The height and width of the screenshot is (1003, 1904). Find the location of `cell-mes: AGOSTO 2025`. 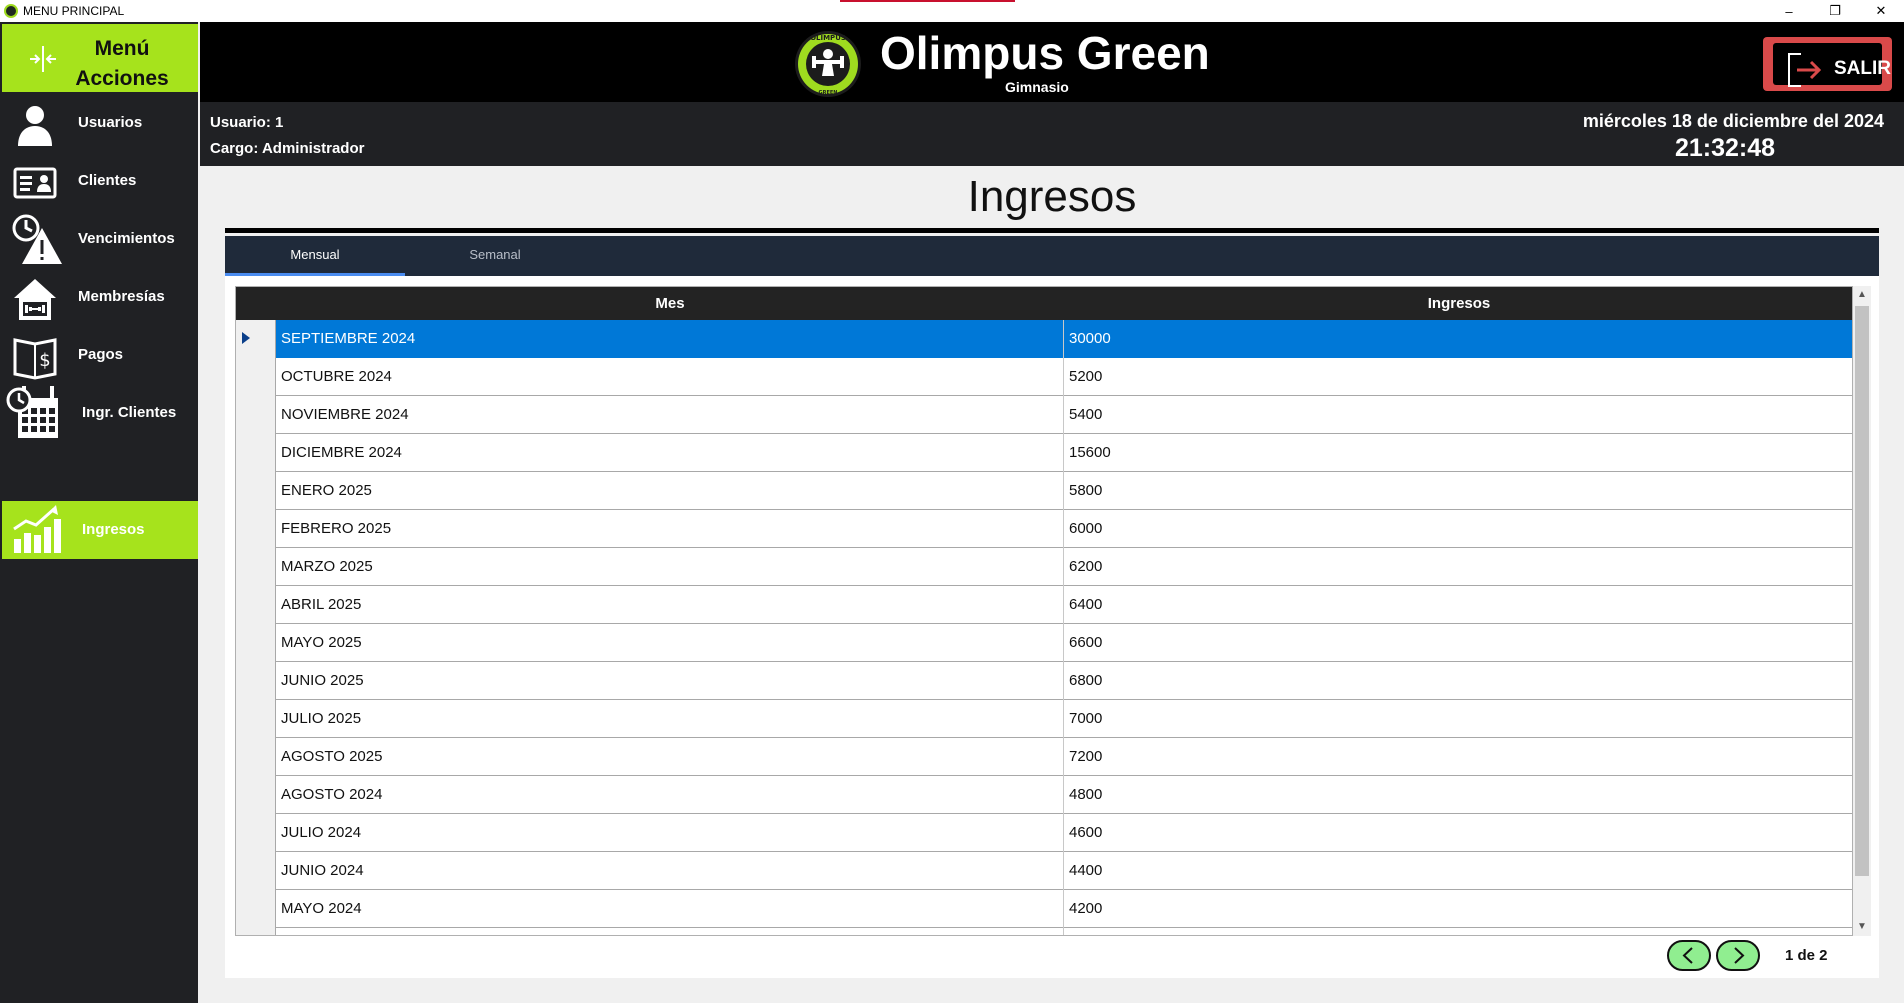

cell-mes: AGOSTO 2025 is located at coordinates (670, 757).